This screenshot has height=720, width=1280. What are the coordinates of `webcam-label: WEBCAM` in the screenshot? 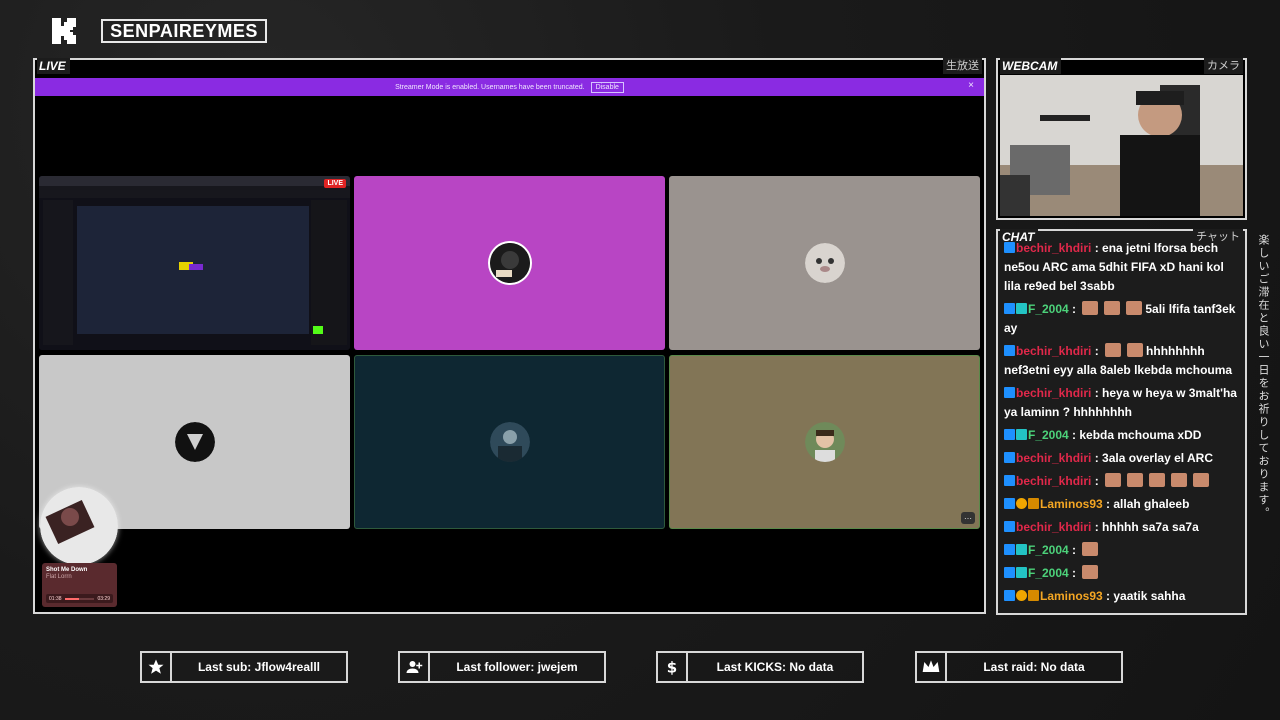 It's located at (1031, 66).